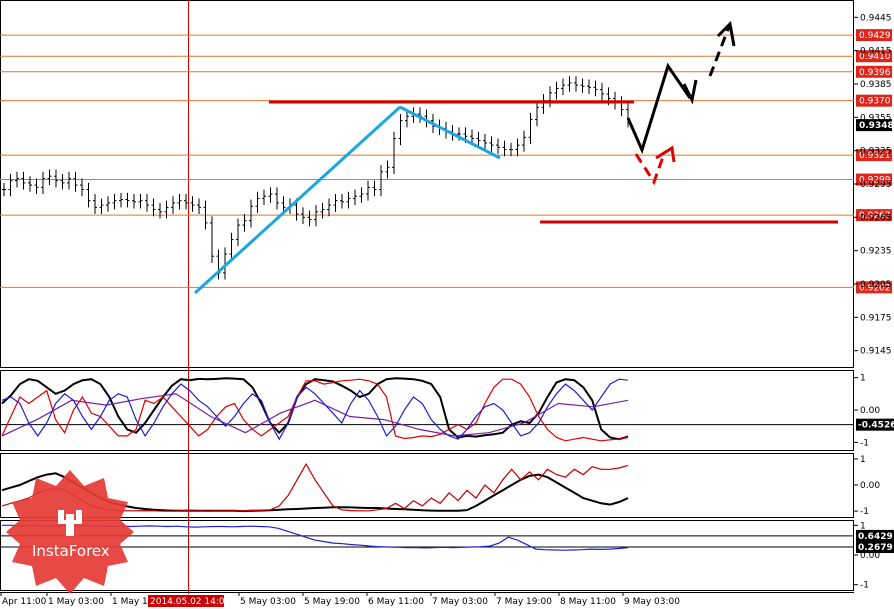 Image resolution: width=894 pixels, height=609 pixels. Describe the element at coordinates (876, 285) in the screenshot. I see `price-tick-label: 0.9205` at that location.